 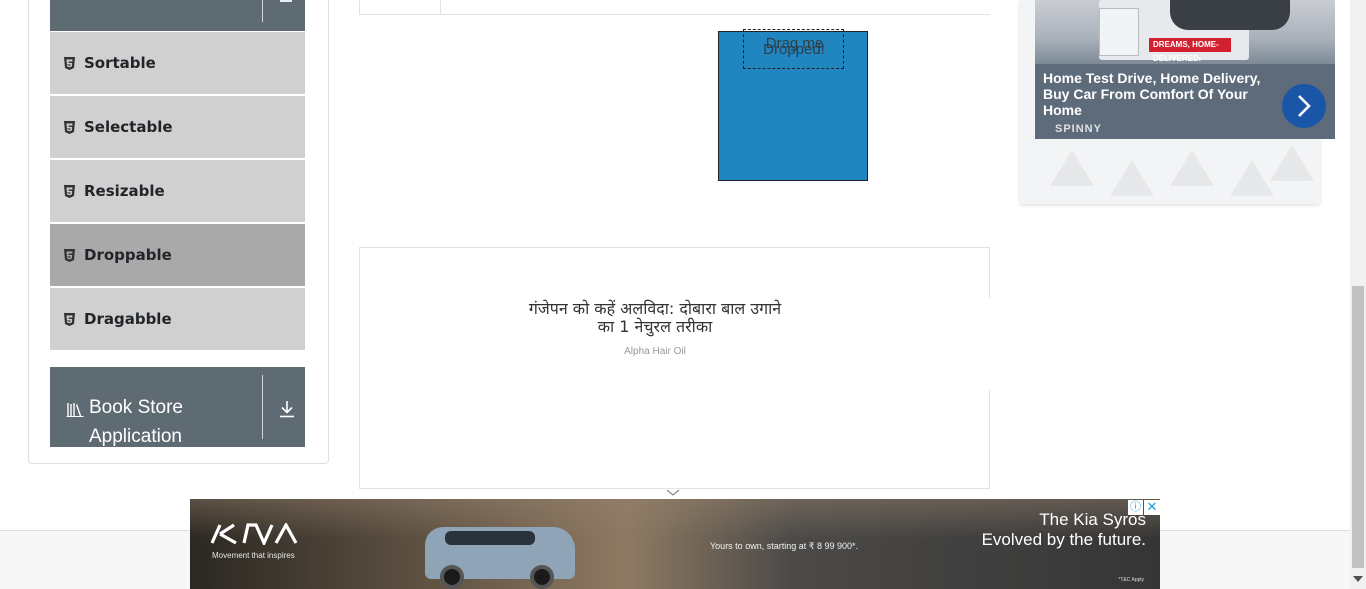 What do you see at coordinates (1119, 32) in the screenshot?
I see `truck-cab-graphic` at bounding box center [1119, 32].